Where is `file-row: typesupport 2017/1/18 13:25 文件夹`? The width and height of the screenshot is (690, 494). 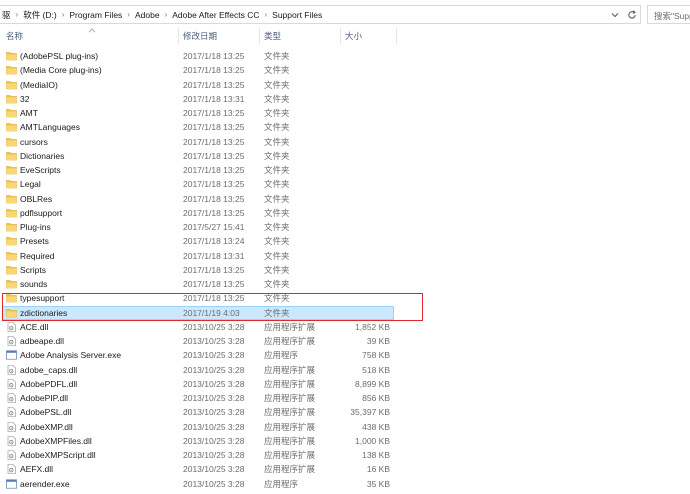 file-row: typesupport 2017/1/18 13:25 文件夹 is located at coordinates (345, 298).